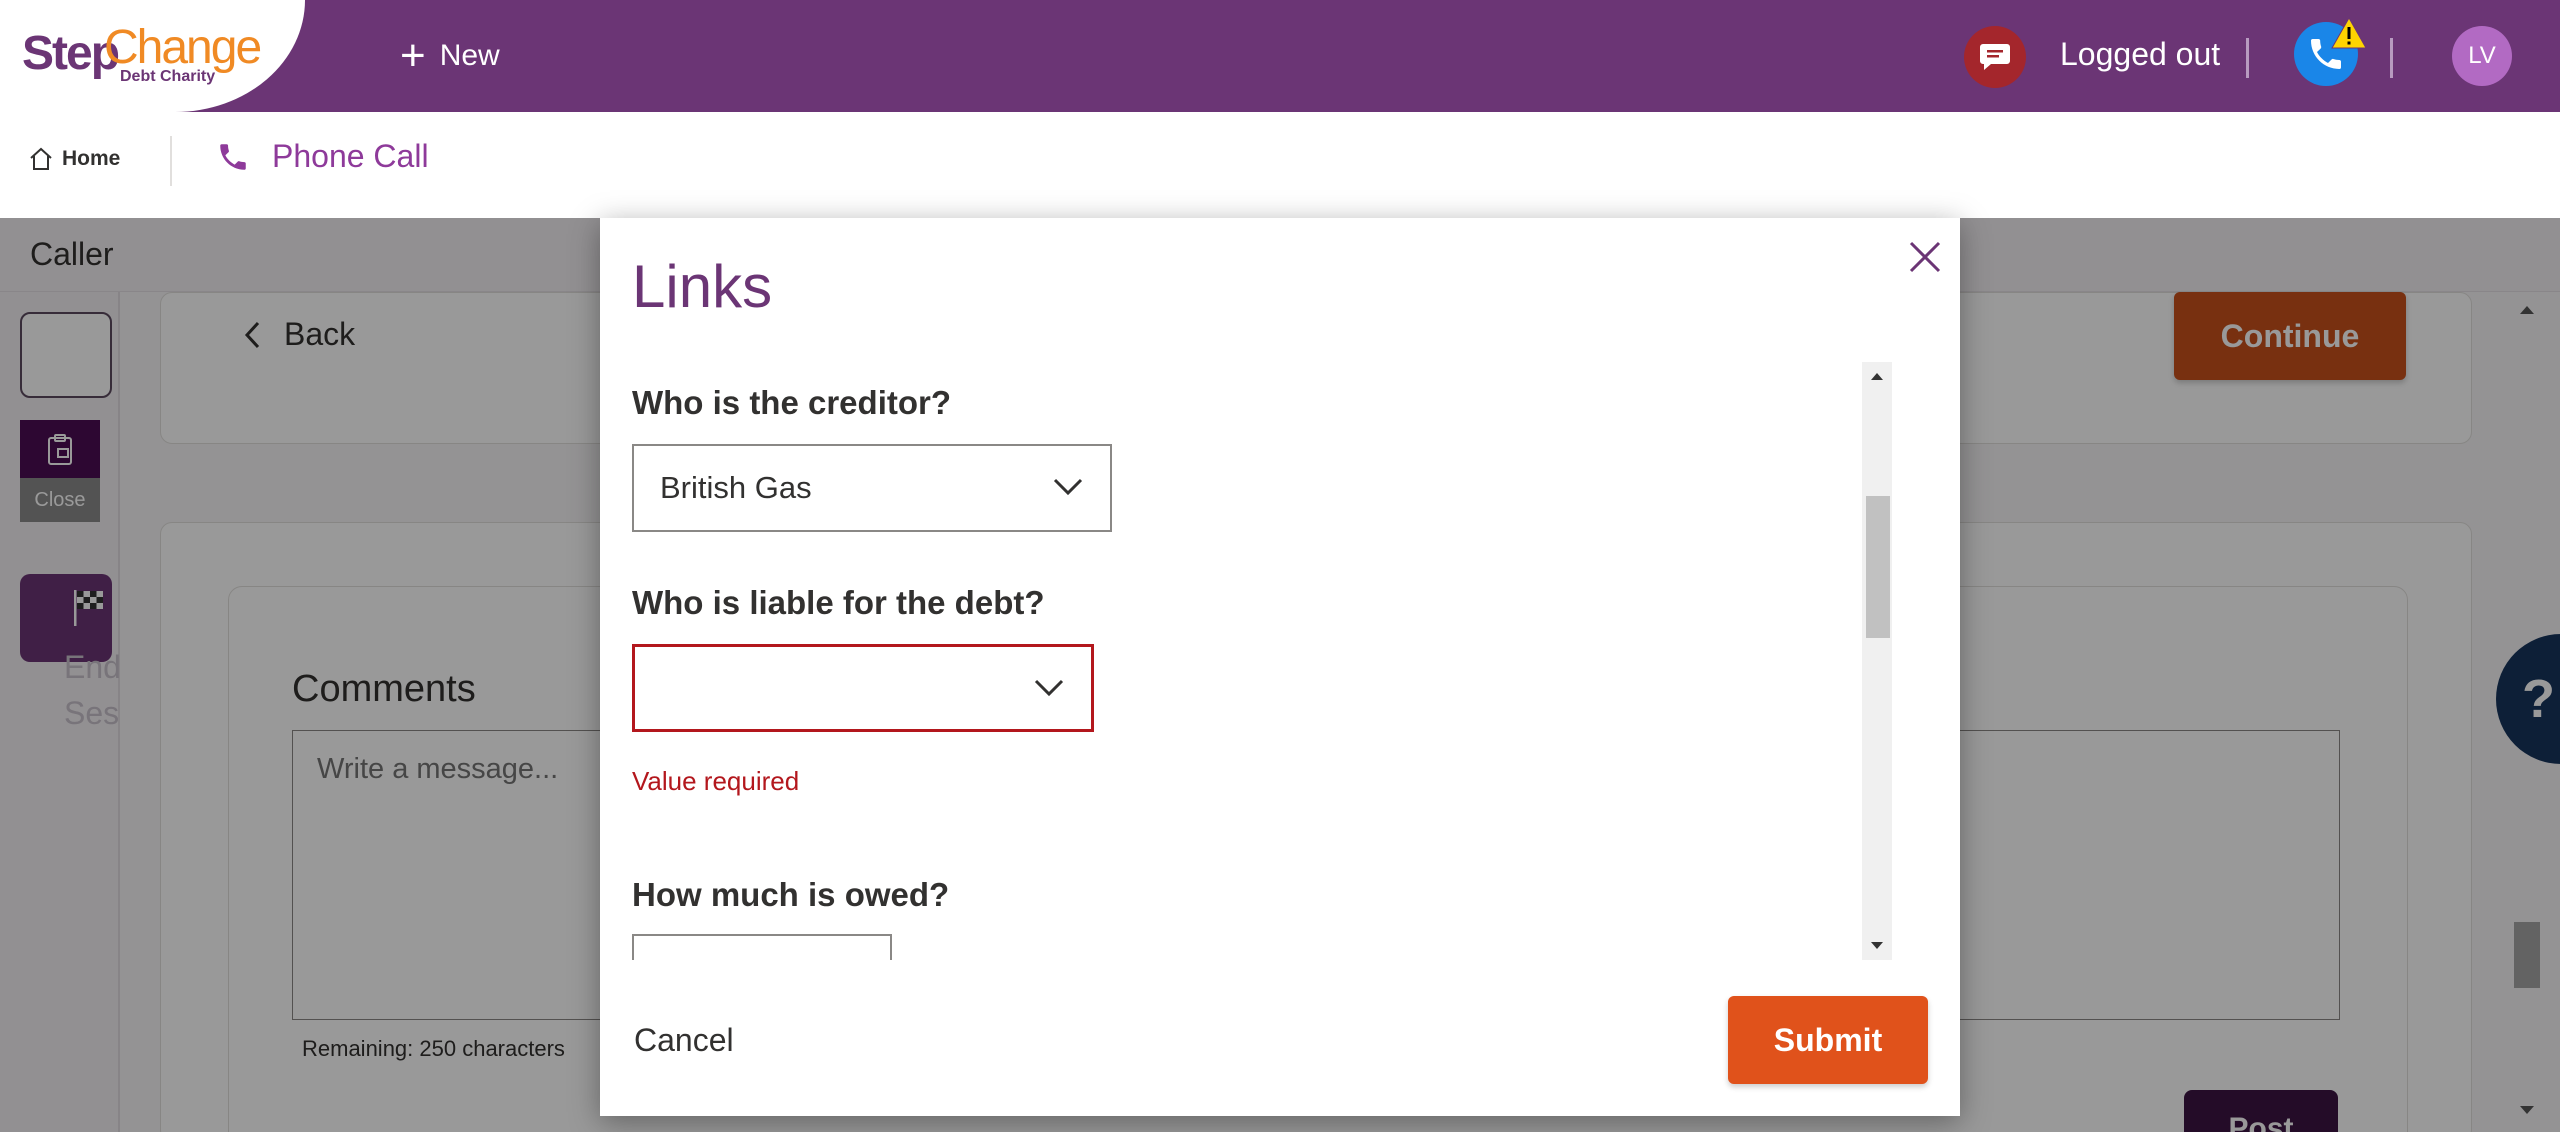 Image resolution: width=2560 pixels, height=1132 pixels. I want to click on phone-icon, so click(233, 156).